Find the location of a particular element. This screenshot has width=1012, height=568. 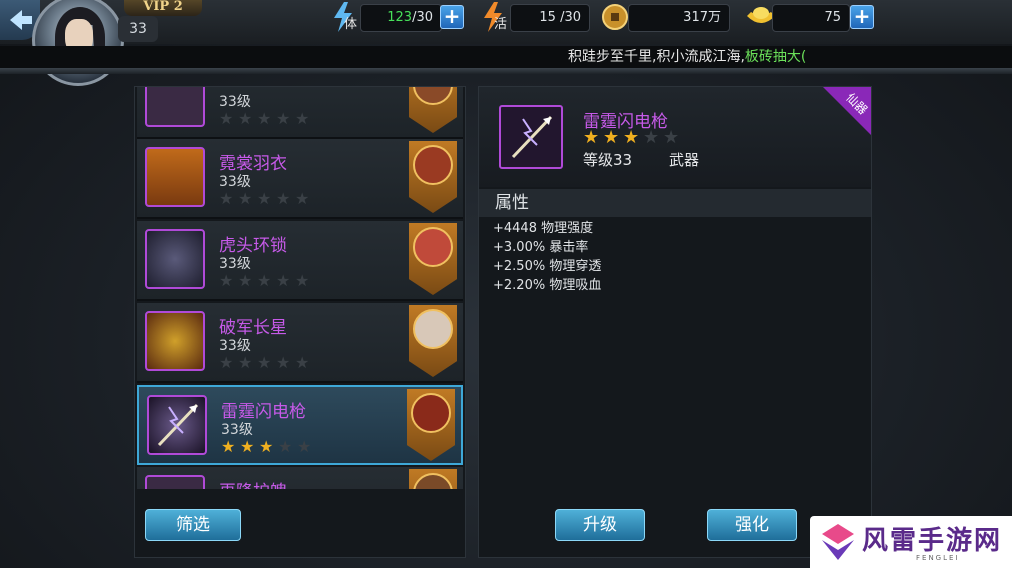

vip-badge: VIP 2 is located at coordinates (163, 8).